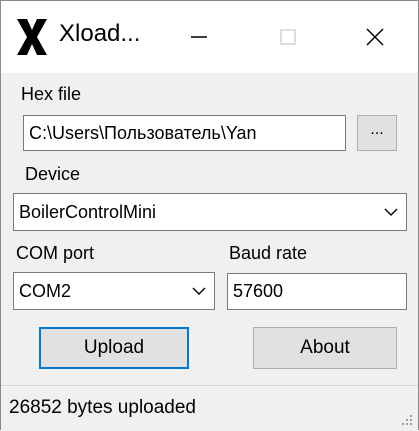 The width and height of the screenshot is (419, 431). Describe the element at coordinates (143, 132) in the screenshot. I see `hex-file-value: C:\Users\Пользователь\Yan` at that location.